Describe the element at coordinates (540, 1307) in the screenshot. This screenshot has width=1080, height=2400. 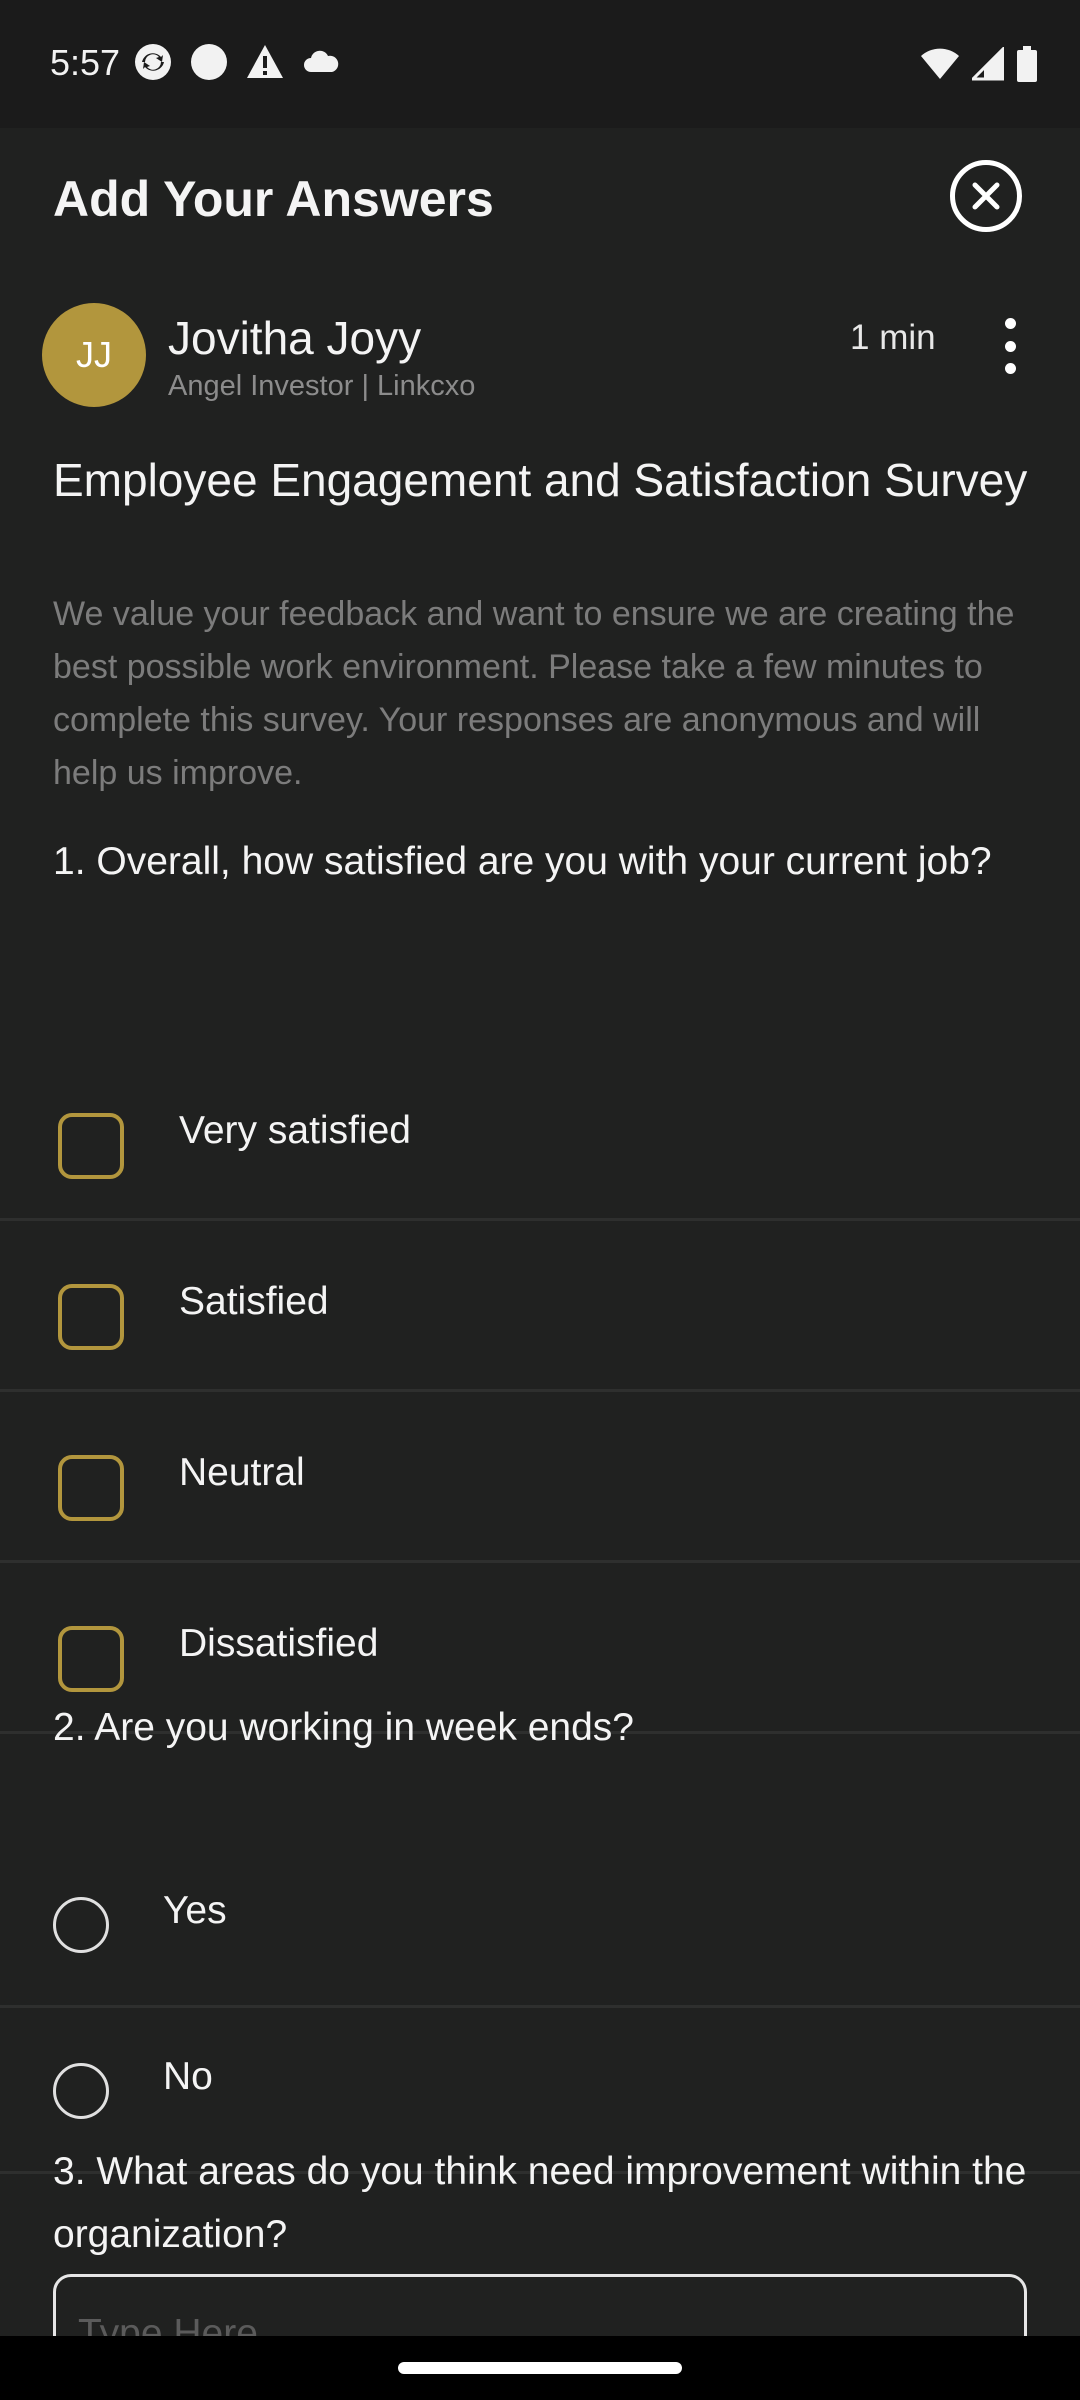
I see `option-satisfied: Satisfied` at that location.